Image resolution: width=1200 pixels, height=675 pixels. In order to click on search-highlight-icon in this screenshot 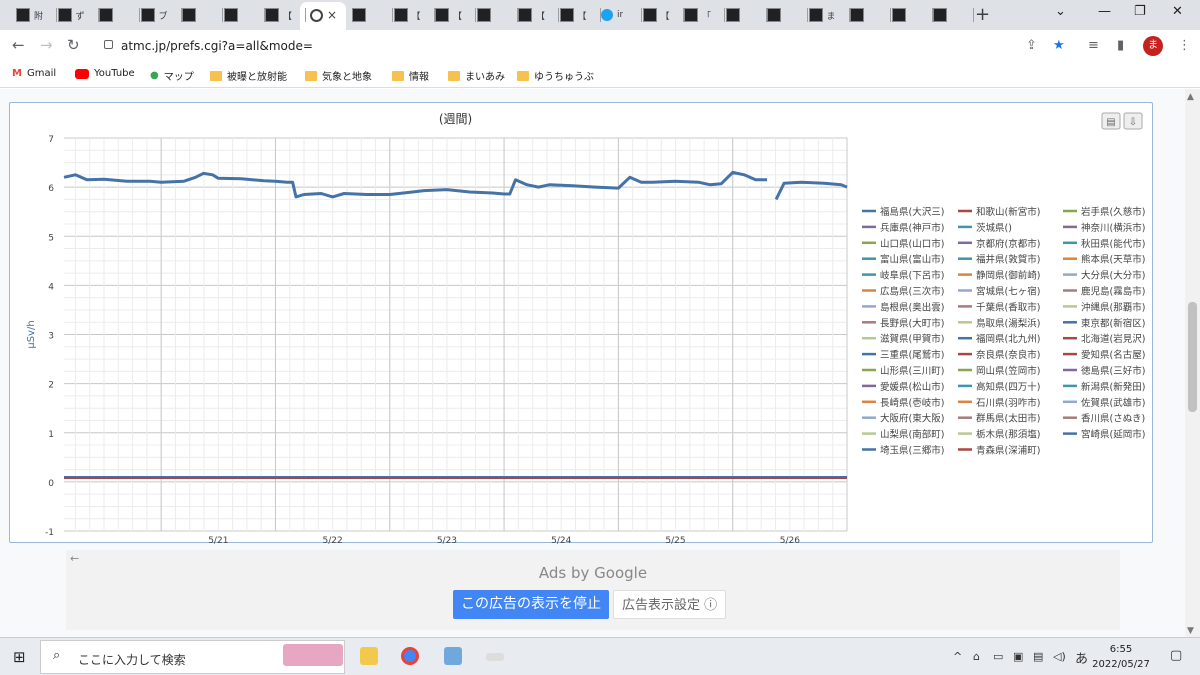, I will do `click(313, 655)`.